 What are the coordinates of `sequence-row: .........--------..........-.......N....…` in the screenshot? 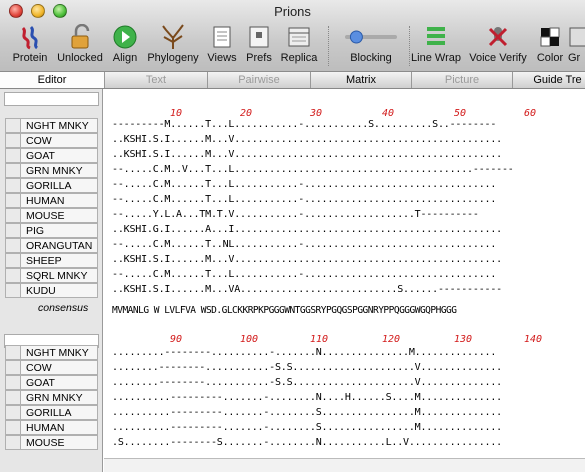 It's located at (304, 352).